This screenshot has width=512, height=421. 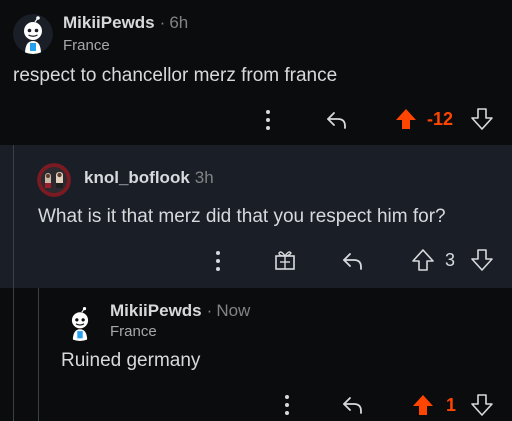 What do you see at coordinates (204, 177) in the screenshot?
I see `timestamp: 3h` at bounding box center [204, 177].